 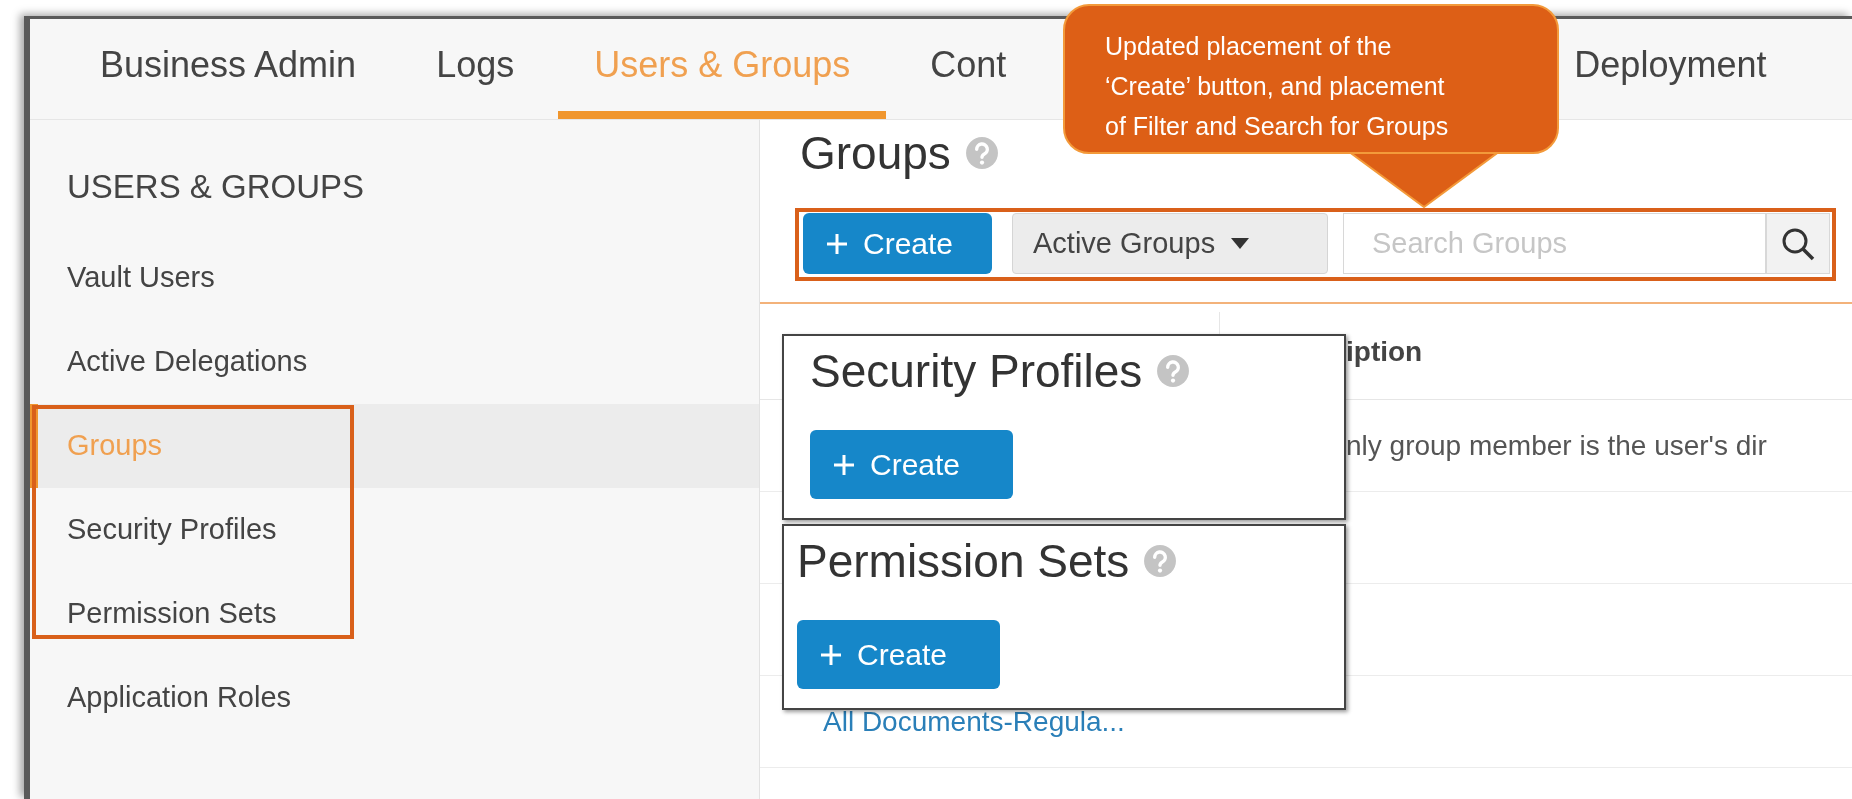 I want to click on search-field: Search Groups, so click(x=1554, y=243).